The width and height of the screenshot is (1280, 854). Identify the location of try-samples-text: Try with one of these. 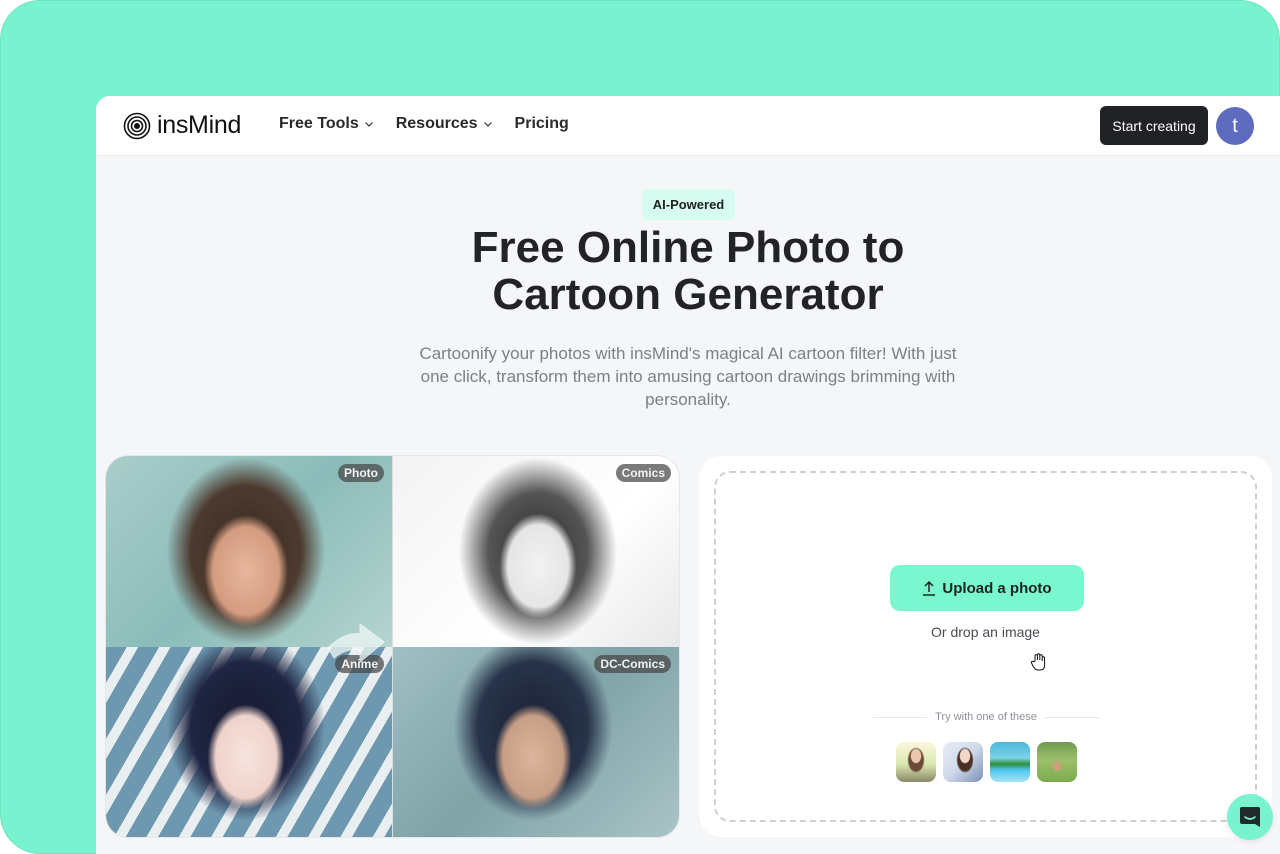
(986, 717).